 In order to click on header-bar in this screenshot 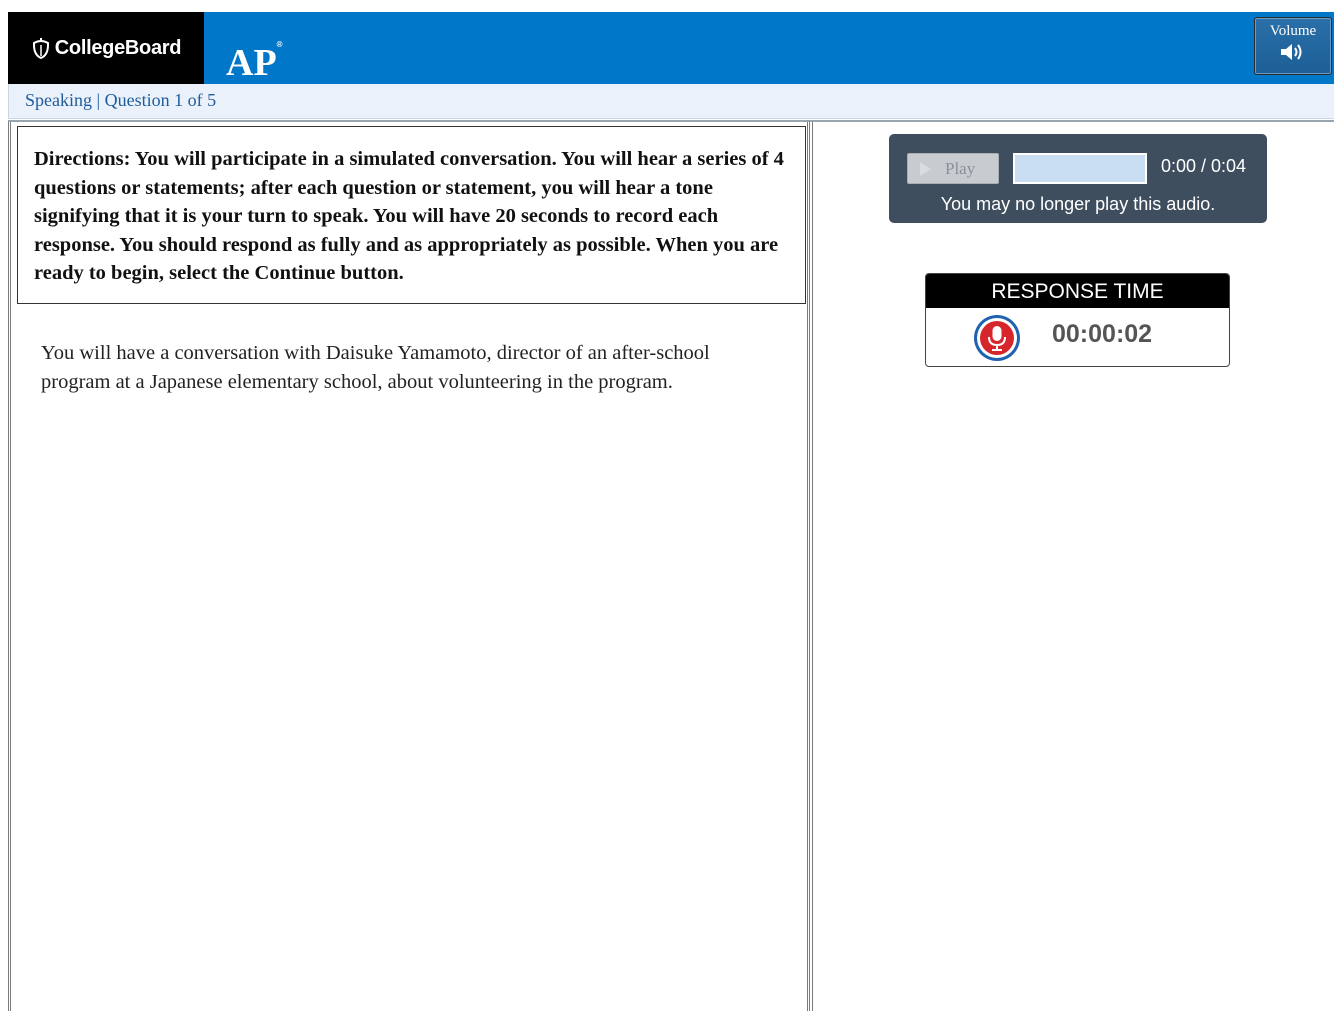, I will do `click(671, 48)`.